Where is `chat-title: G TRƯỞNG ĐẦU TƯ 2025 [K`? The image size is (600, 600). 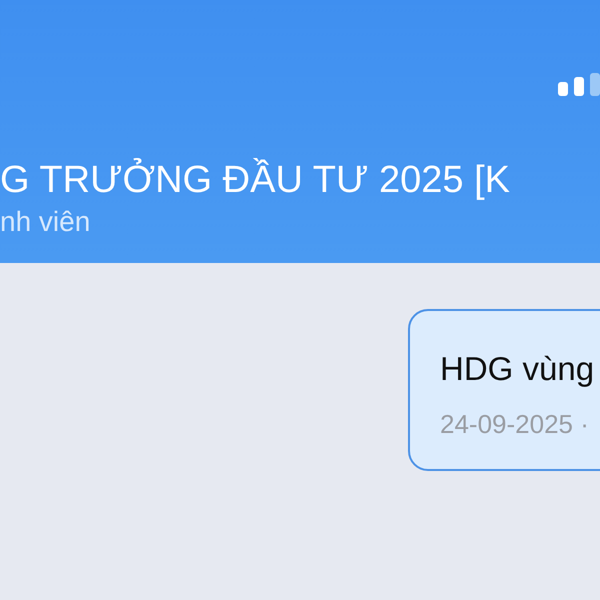
chat-title: G TRƯỞNG ĐẦU TƯ 2025 [K is located at coordinates (255, 180).